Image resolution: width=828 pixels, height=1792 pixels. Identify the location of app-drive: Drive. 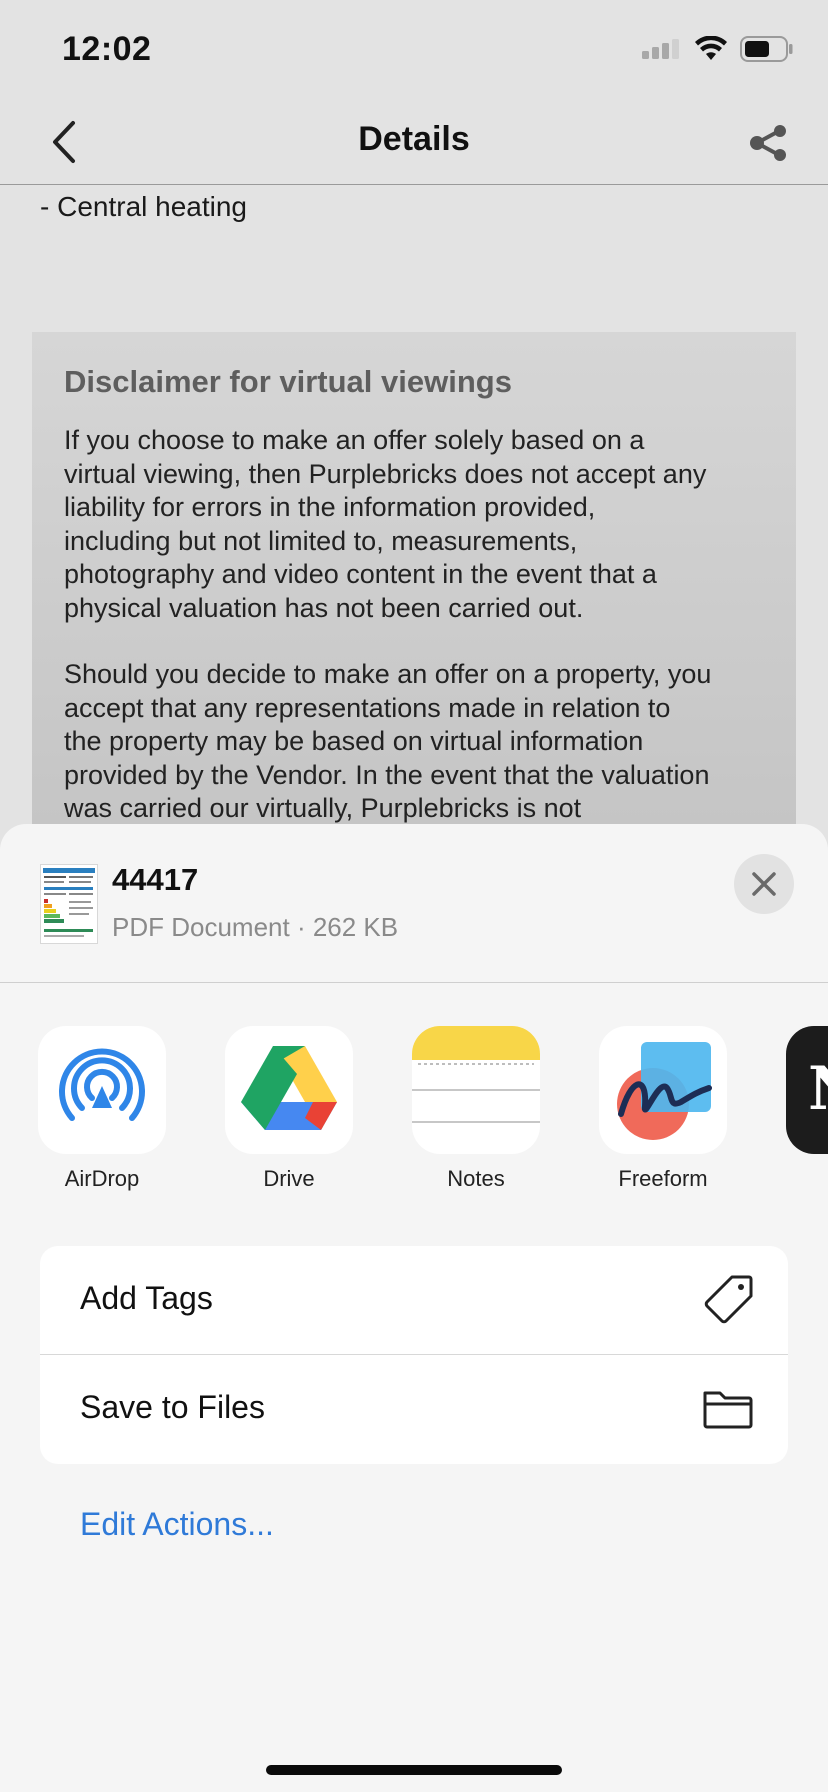
(289, 1109).